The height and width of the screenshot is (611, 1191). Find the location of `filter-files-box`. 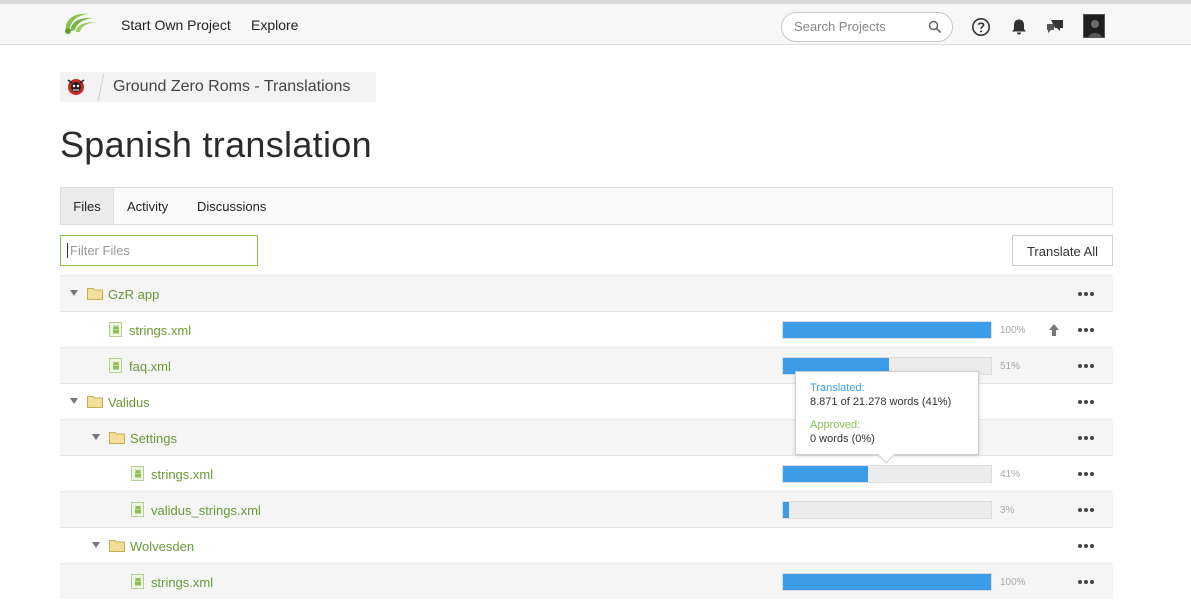

filter-files-box is located at coordinates (159, 250).